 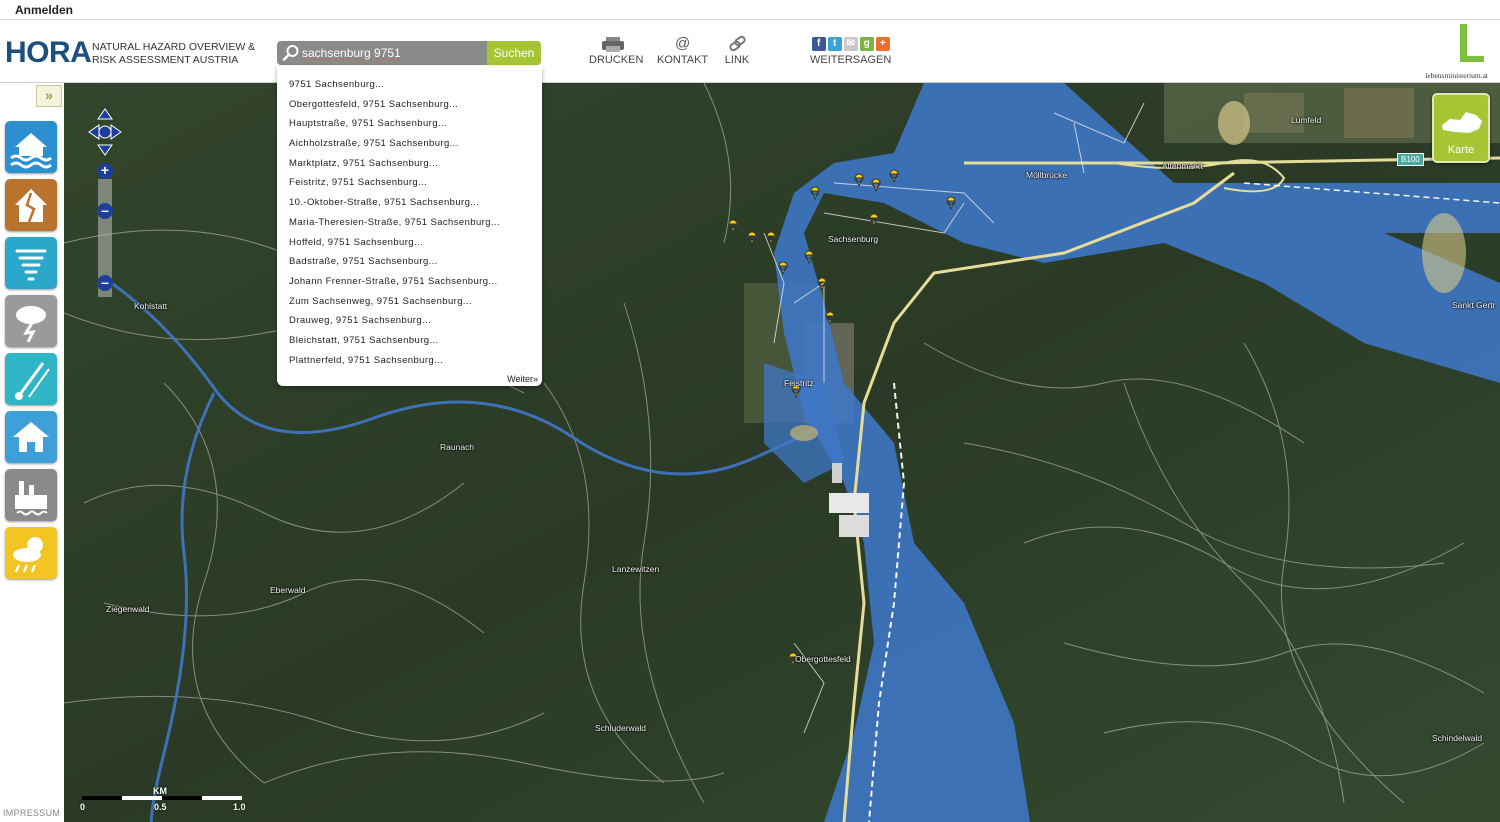 I want to click on zoom-out-button: –, so click(x=105, y=283).